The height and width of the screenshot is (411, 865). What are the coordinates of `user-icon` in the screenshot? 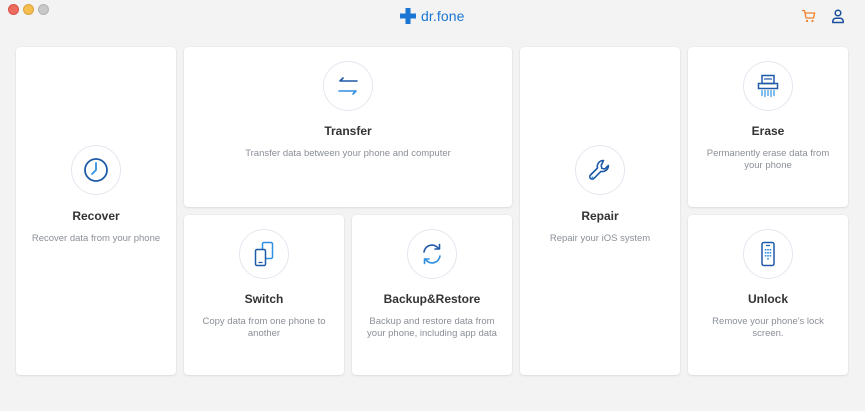 It's located at (838, 16).